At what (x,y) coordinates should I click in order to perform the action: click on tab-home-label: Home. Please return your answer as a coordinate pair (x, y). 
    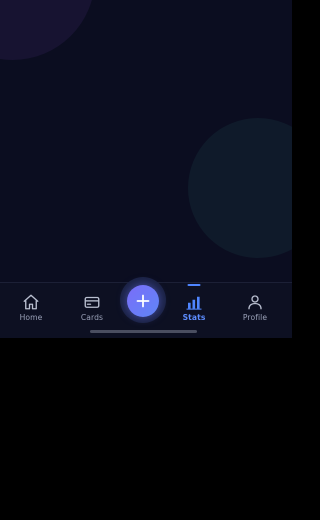
    Looking at the image, I should click on (31, 317).